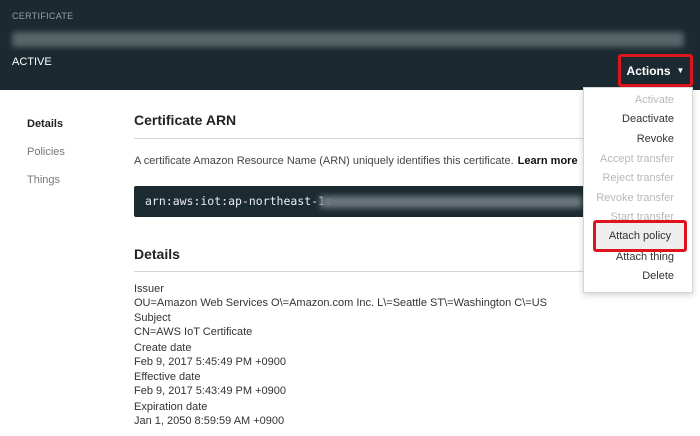 The width and height of the screenshot is (700, 436). Describe the element at coordinates (645, 257) in the screenshot. I see `menu-item-attach-thing: Attach thing` at that location.